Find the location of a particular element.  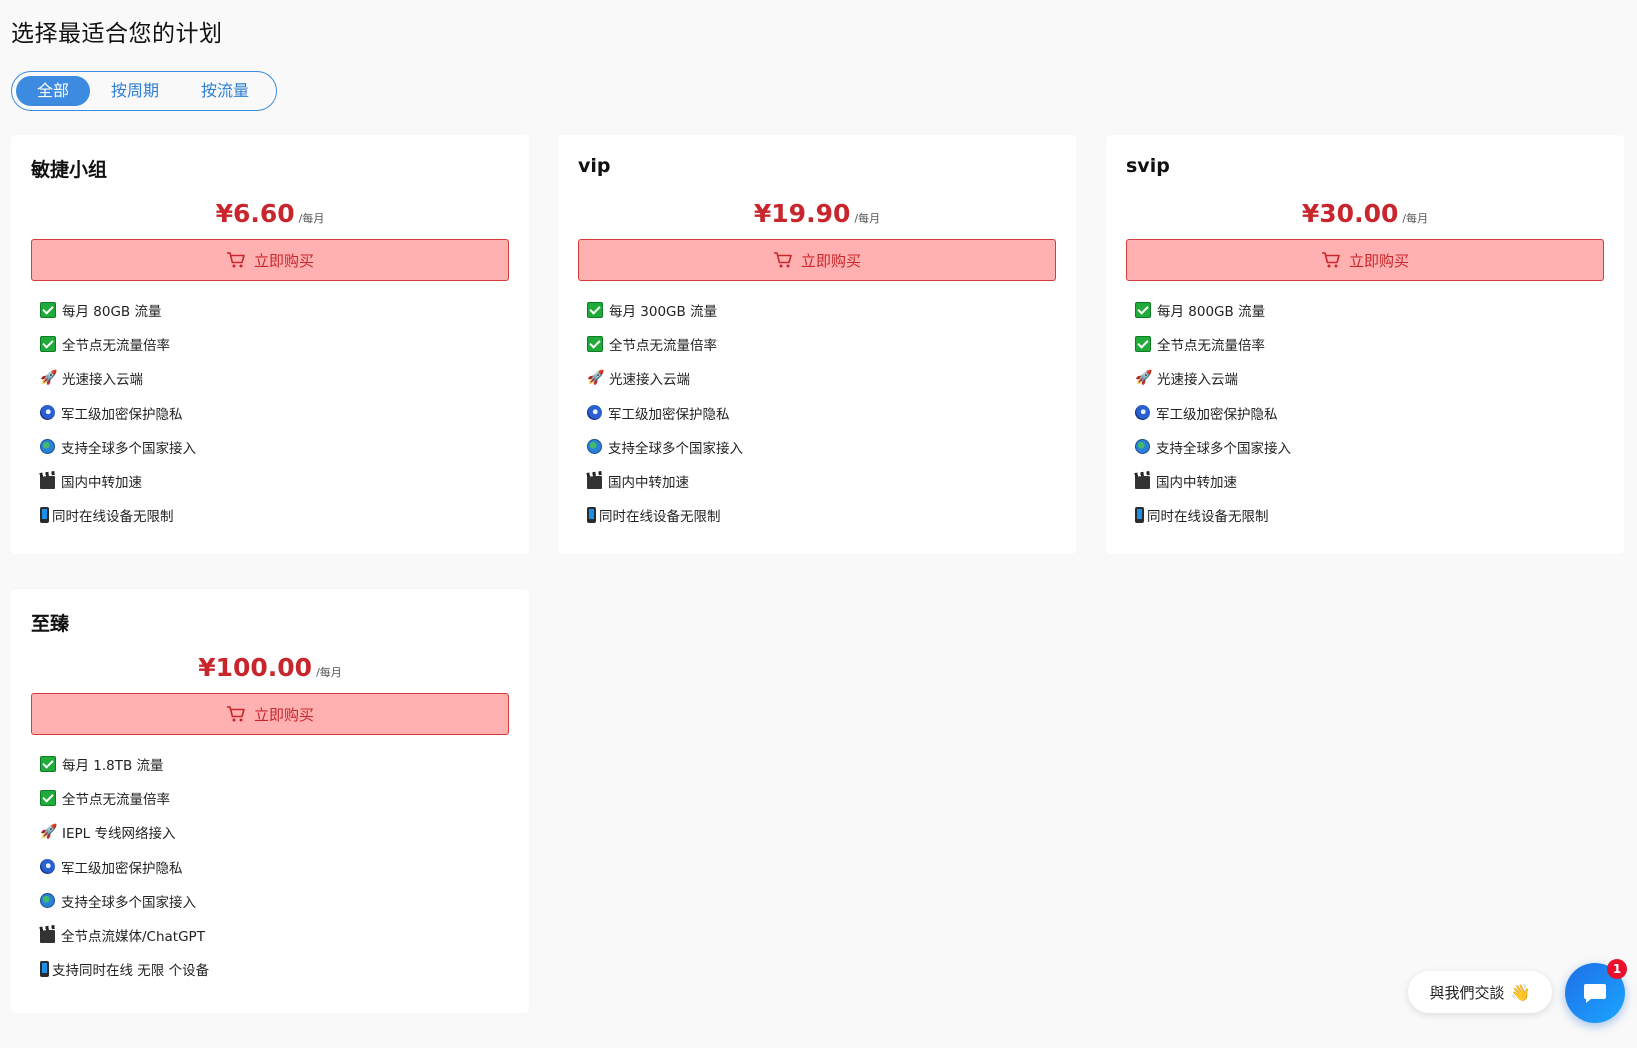

feature-text: 全节点流媒体/ChatGPT is located at coordinates (133, 937).